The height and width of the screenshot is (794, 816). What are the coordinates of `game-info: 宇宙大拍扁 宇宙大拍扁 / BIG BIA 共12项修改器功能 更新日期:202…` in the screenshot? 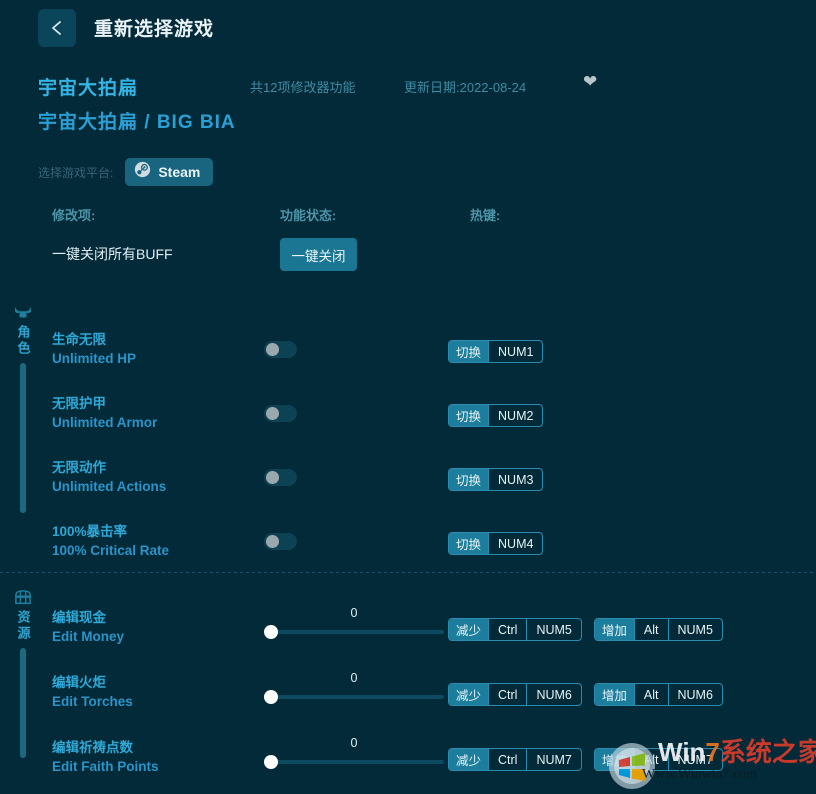 It's located at (408, 94).